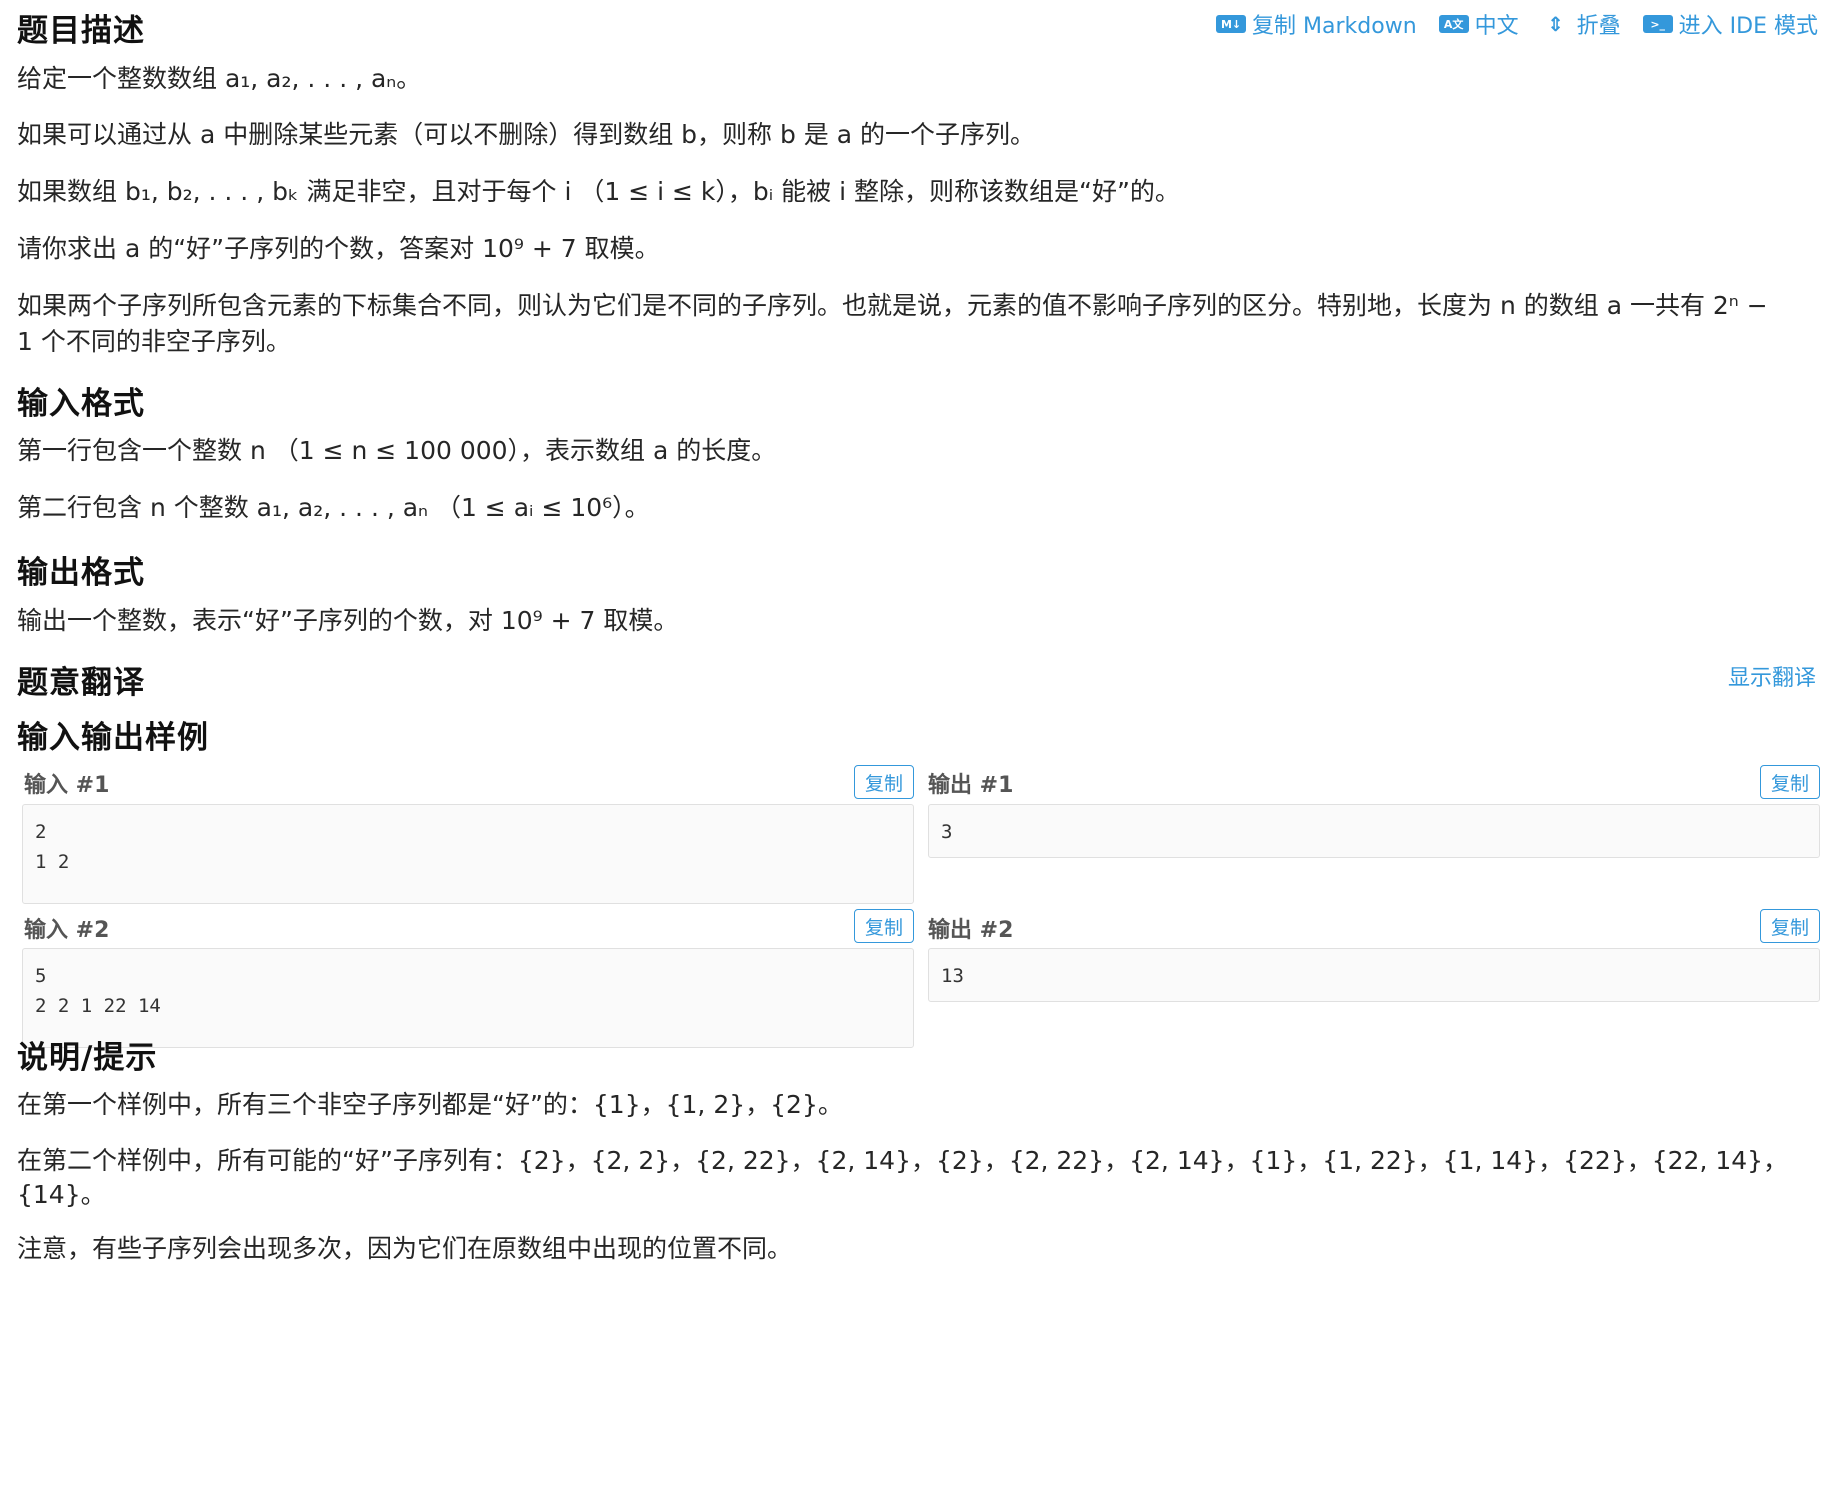 The width and height of the screenshot is (1834, 1502). I want to click on copy-markdown-label: 复制 Markdown, so click(1334, 26).